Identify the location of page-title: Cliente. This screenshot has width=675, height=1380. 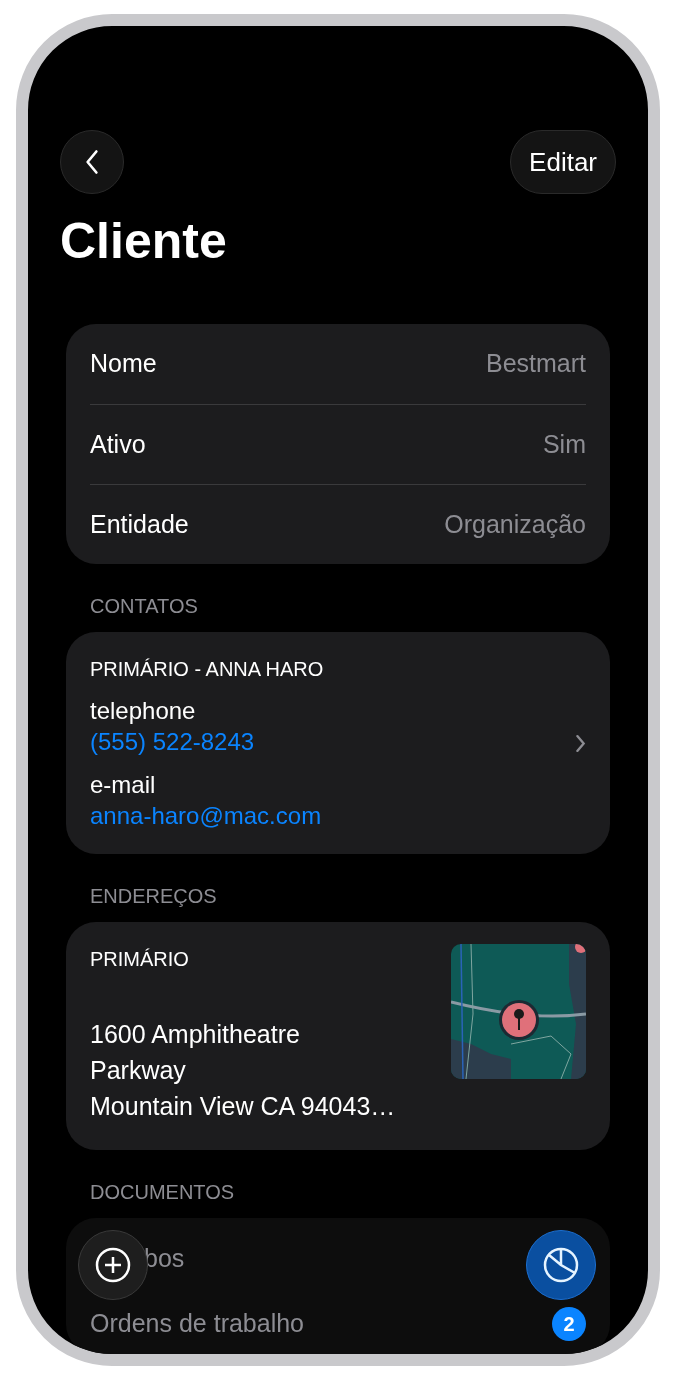
(144, 241).